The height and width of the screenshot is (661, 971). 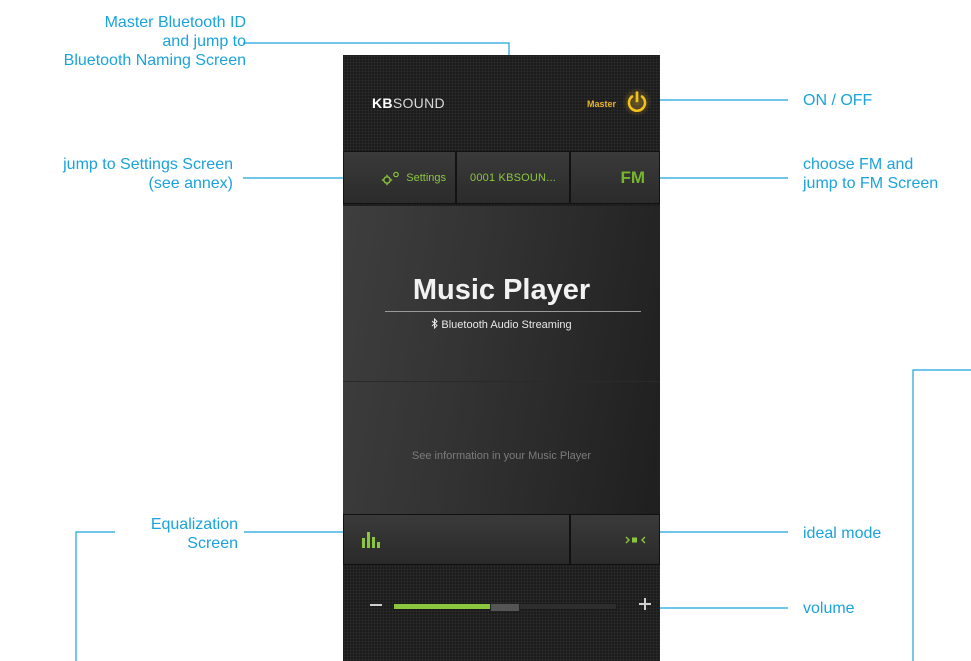 I want to click on equalizer-bars-icon, so click(x=371, y=539).